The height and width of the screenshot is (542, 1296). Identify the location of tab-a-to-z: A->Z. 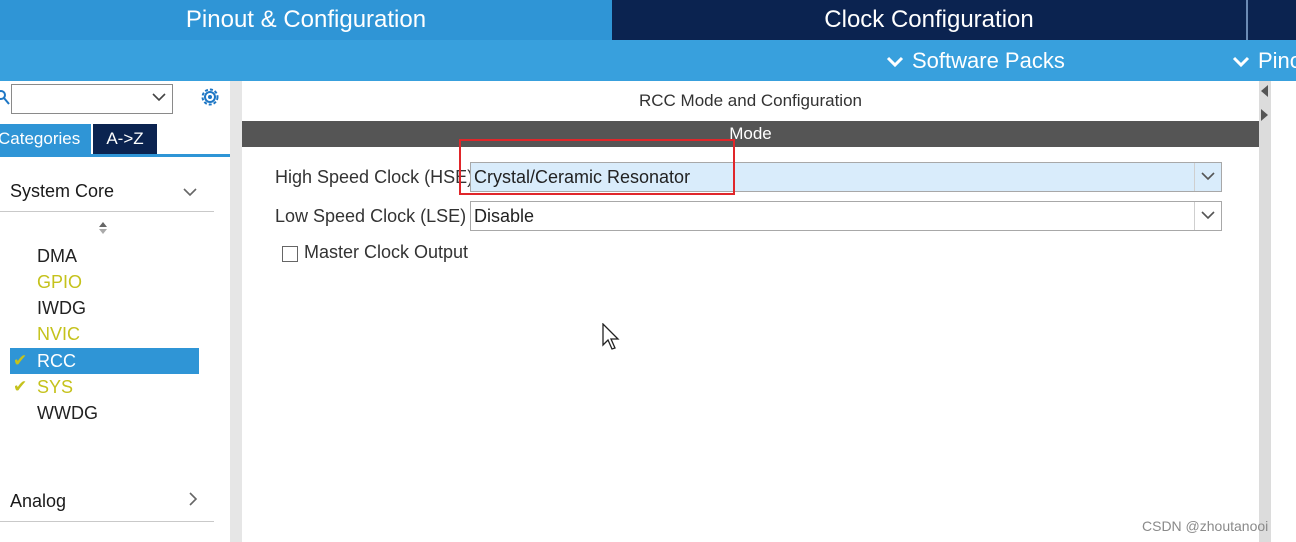
(125, 139).